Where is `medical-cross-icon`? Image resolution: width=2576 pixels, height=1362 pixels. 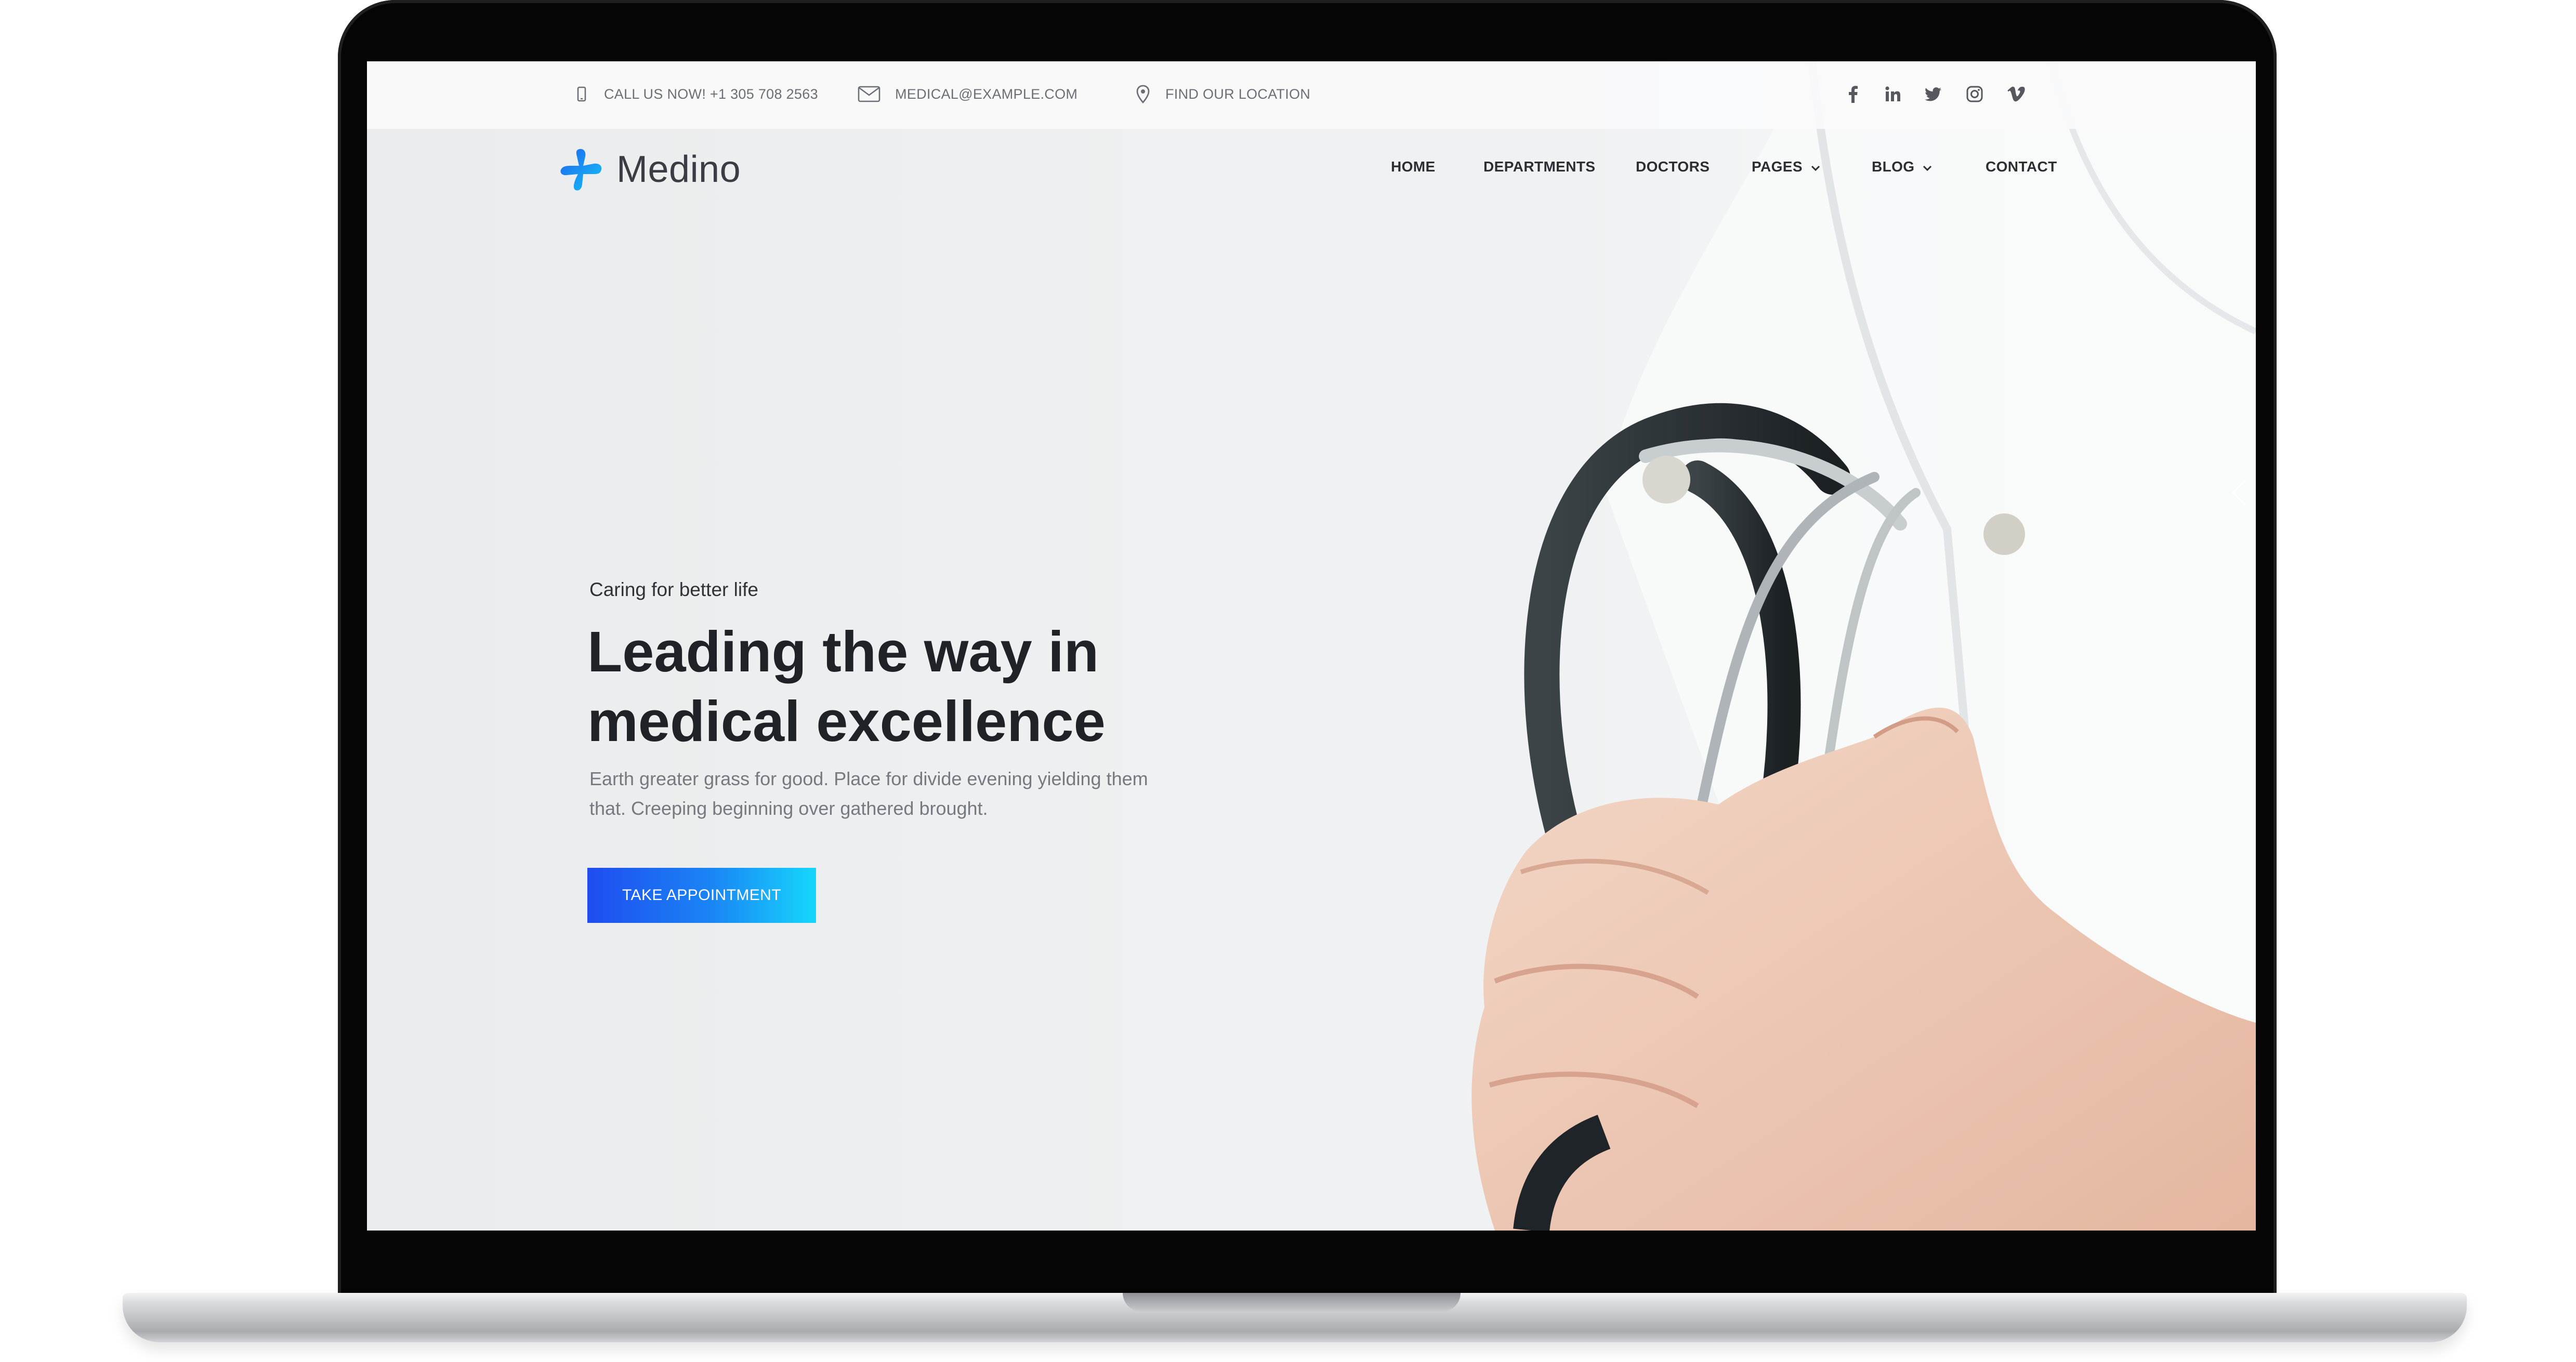 medical-cross-icon is located at coordinates (581, 170).